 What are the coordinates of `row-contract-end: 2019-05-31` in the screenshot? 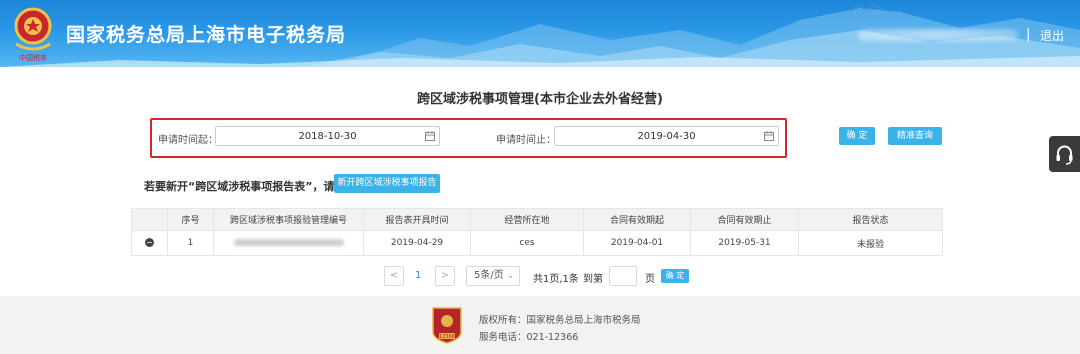 It's located at (744, 243).